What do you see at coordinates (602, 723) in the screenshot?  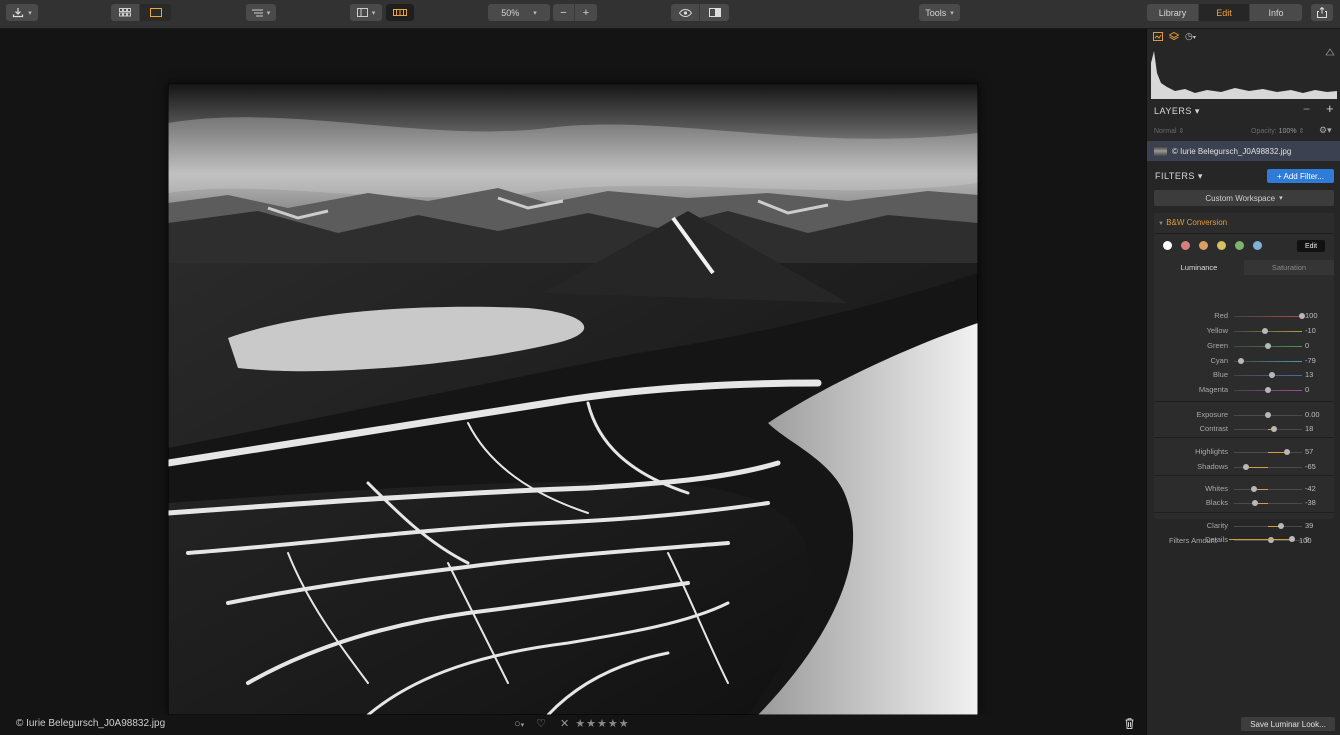 I see `star-rating: ★★★★★` at bounding box center [602, 723].